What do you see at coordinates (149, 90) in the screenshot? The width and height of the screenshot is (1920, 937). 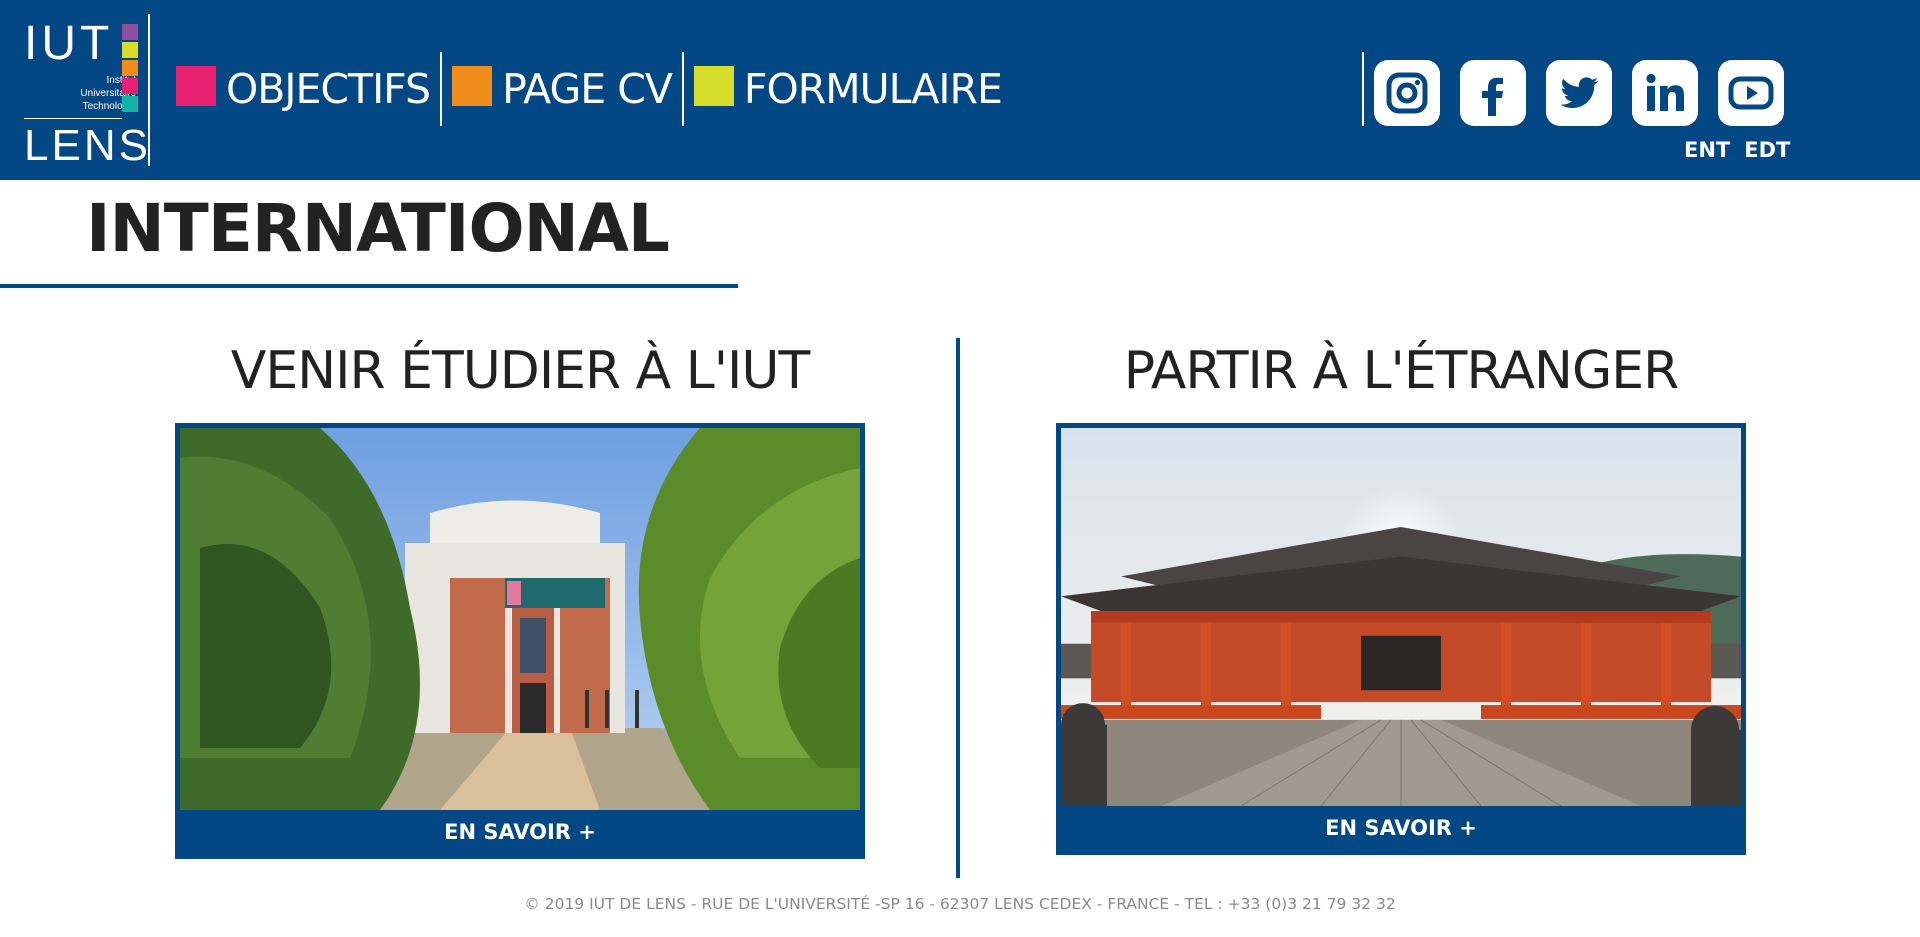 I see `logo-divider` at bounding box center [149, 90].